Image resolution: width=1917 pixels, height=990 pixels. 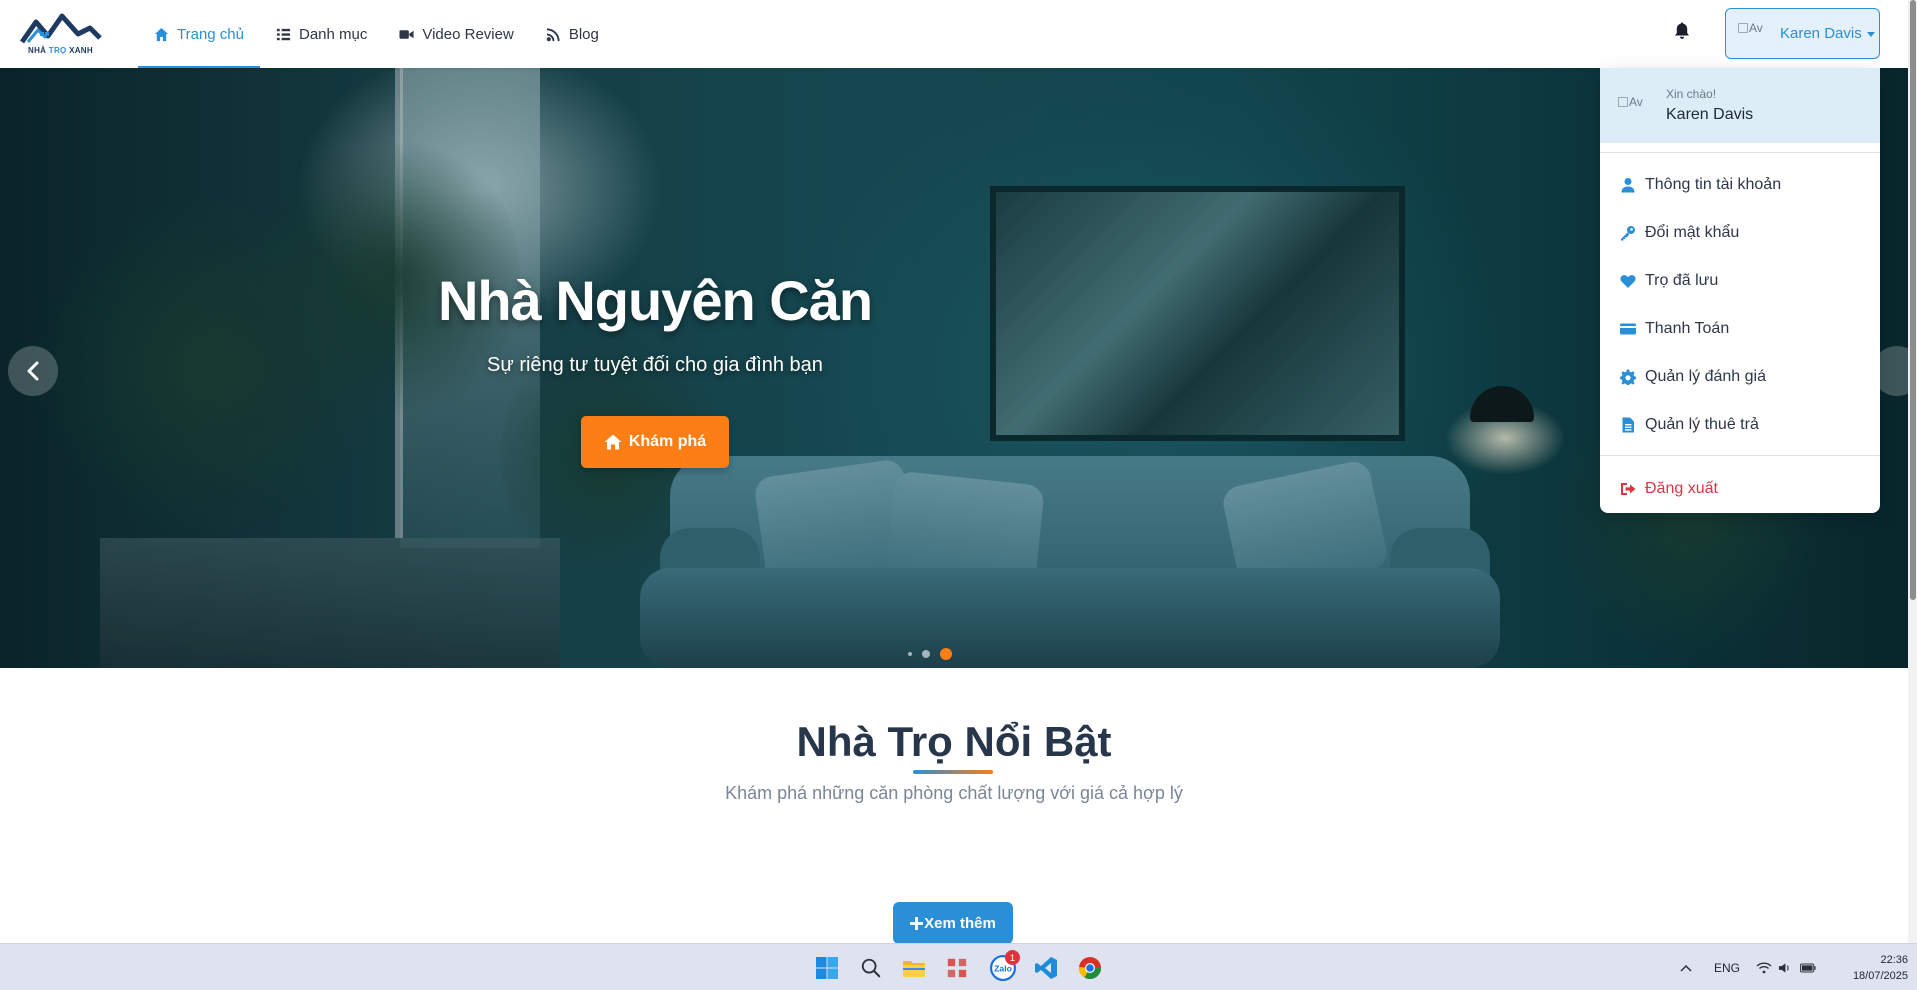 What do you see at coordinates (1727, 967) in the screenshot?
I see `language-indicator: ENG` at bounding box center [1727, 967].